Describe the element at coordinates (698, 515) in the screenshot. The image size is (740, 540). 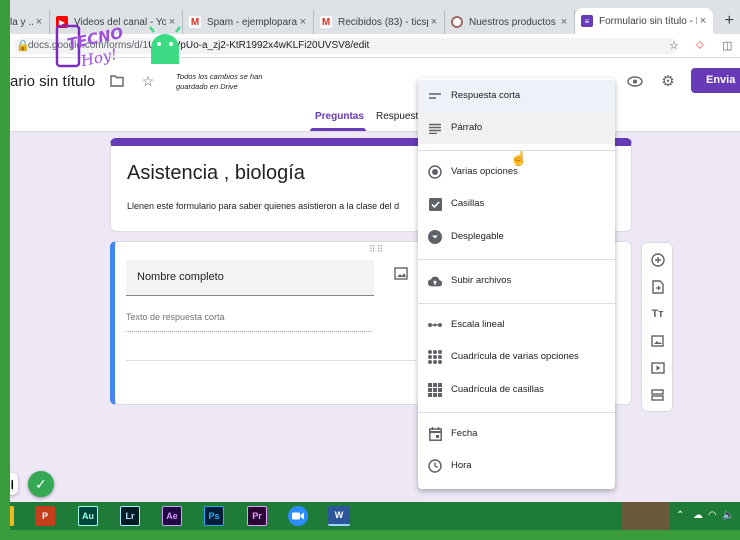
I see `cloud-icon: ☁` at that location.